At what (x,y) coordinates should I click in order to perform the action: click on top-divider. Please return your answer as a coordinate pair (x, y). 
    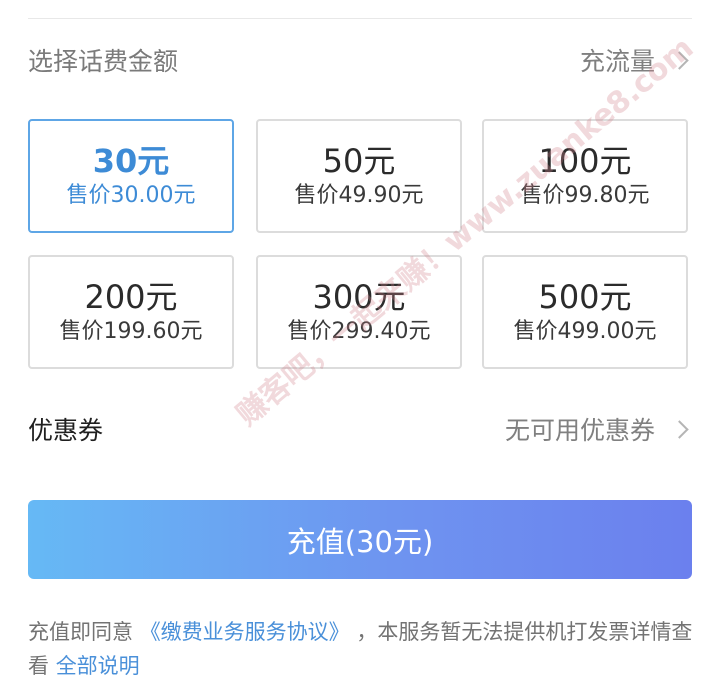
    Looking at the image, I should click on (360, 18).